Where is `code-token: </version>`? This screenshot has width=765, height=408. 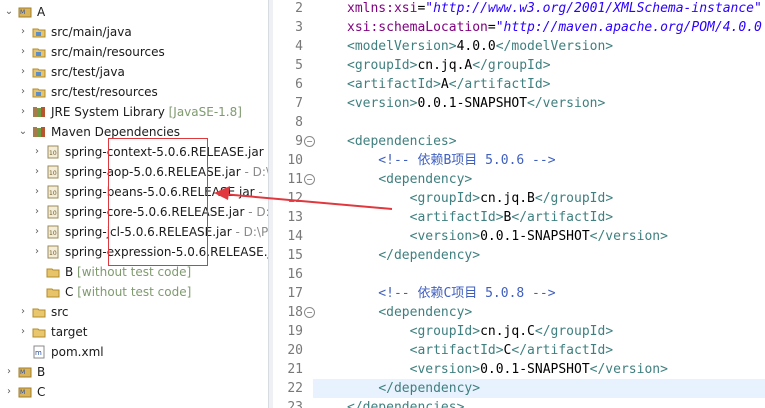
code-token: </version> is located at coordinates (628, 236).